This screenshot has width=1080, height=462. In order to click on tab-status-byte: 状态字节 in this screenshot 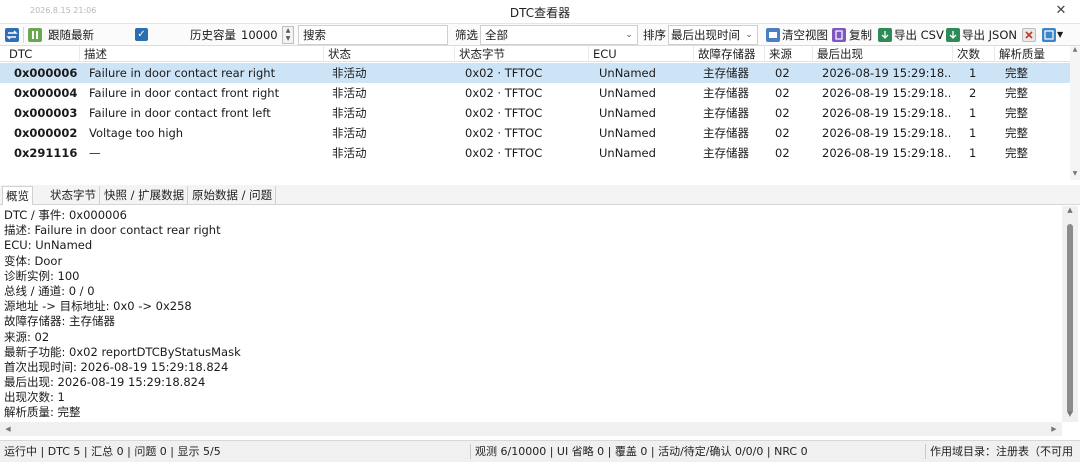, I will do `click(73, 195)`.